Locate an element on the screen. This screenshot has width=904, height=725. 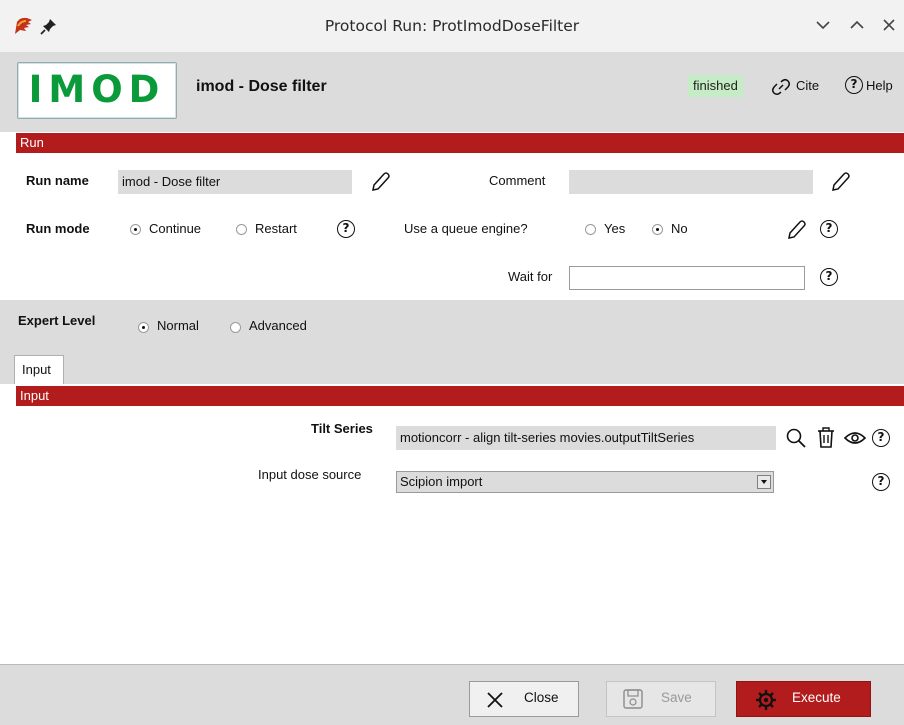
run-name-field: imod - Dose filter is located at coordinates (235, 182).